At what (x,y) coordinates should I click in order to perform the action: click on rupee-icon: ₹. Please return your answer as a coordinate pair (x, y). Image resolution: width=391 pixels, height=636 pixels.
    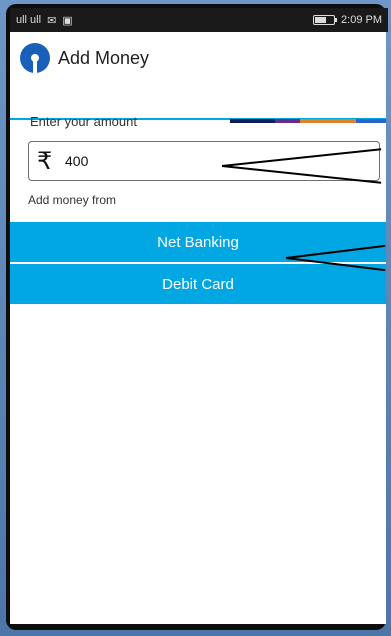
    Looking at the image, I should click on (45, 161).